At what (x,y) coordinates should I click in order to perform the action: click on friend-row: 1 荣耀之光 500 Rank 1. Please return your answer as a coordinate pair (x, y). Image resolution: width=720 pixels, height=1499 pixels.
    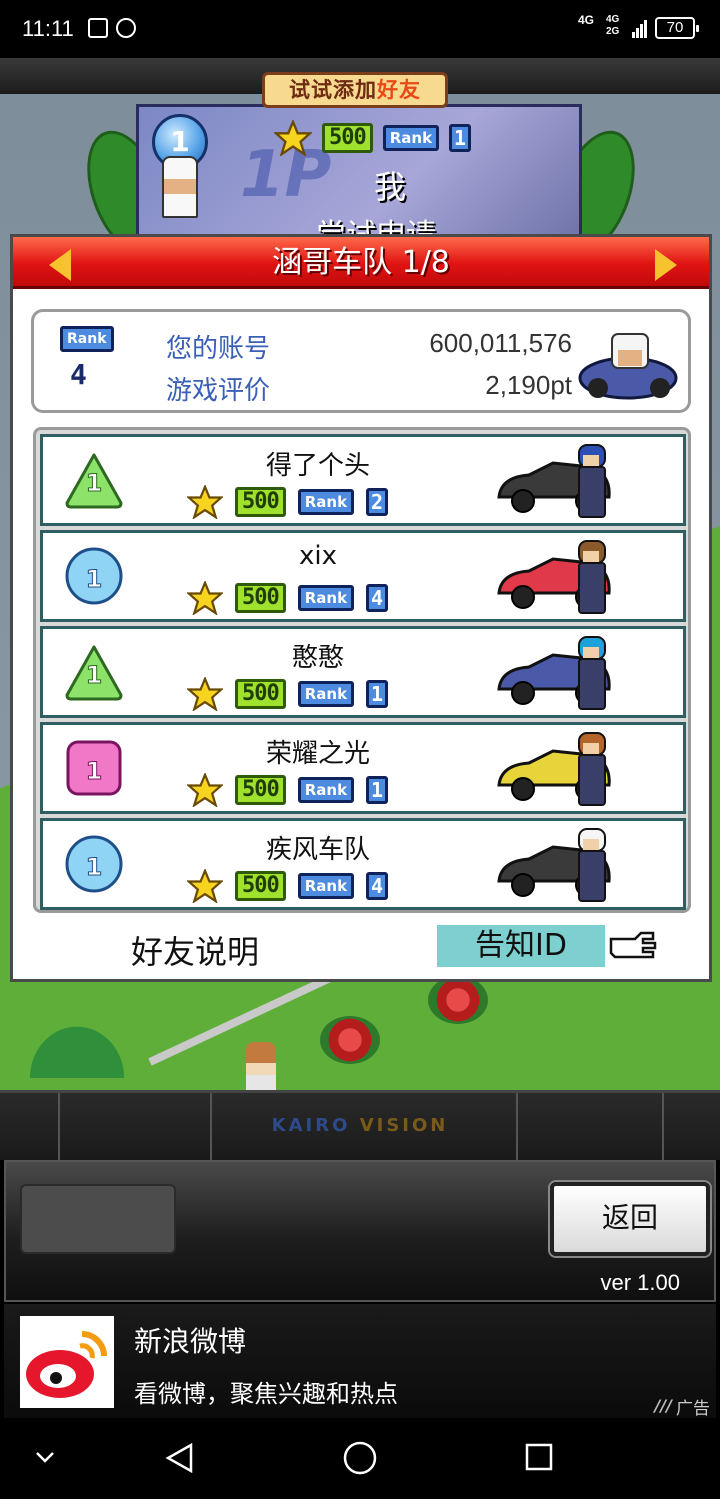
    Looking at the image, I should click on (363, 768).